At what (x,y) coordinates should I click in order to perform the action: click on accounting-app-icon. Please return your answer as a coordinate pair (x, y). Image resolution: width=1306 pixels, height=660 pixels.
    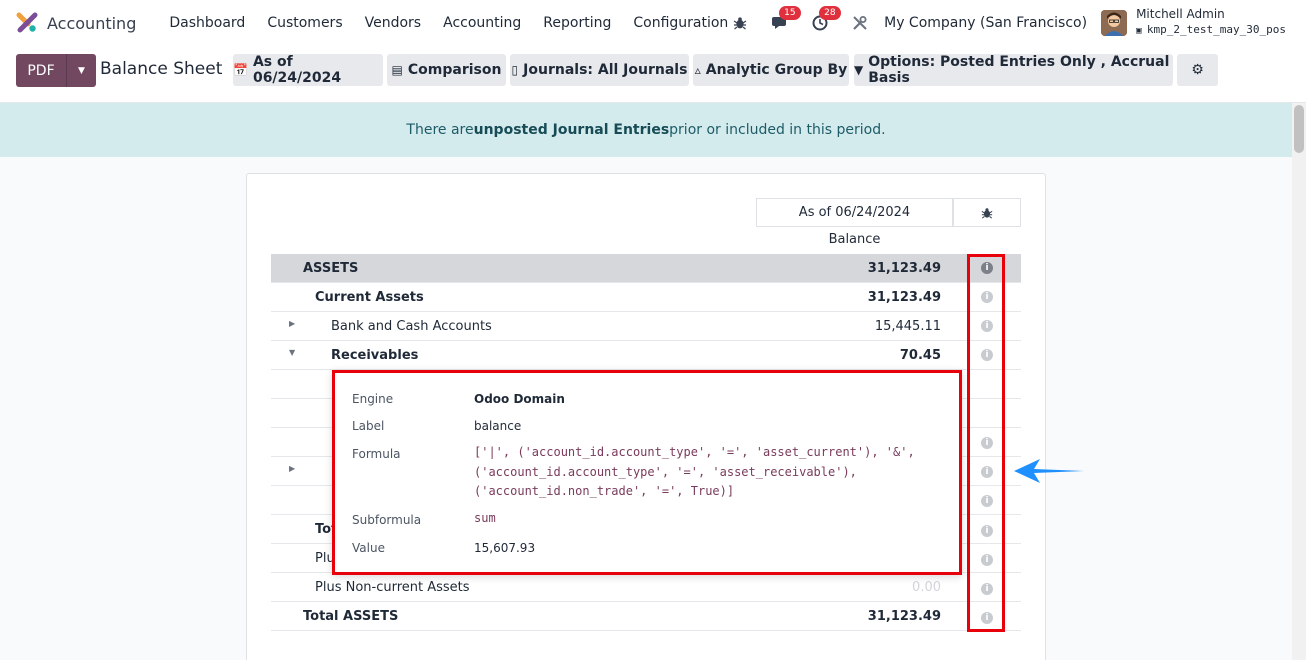
    Looking at the image, I should click on (27, 22).